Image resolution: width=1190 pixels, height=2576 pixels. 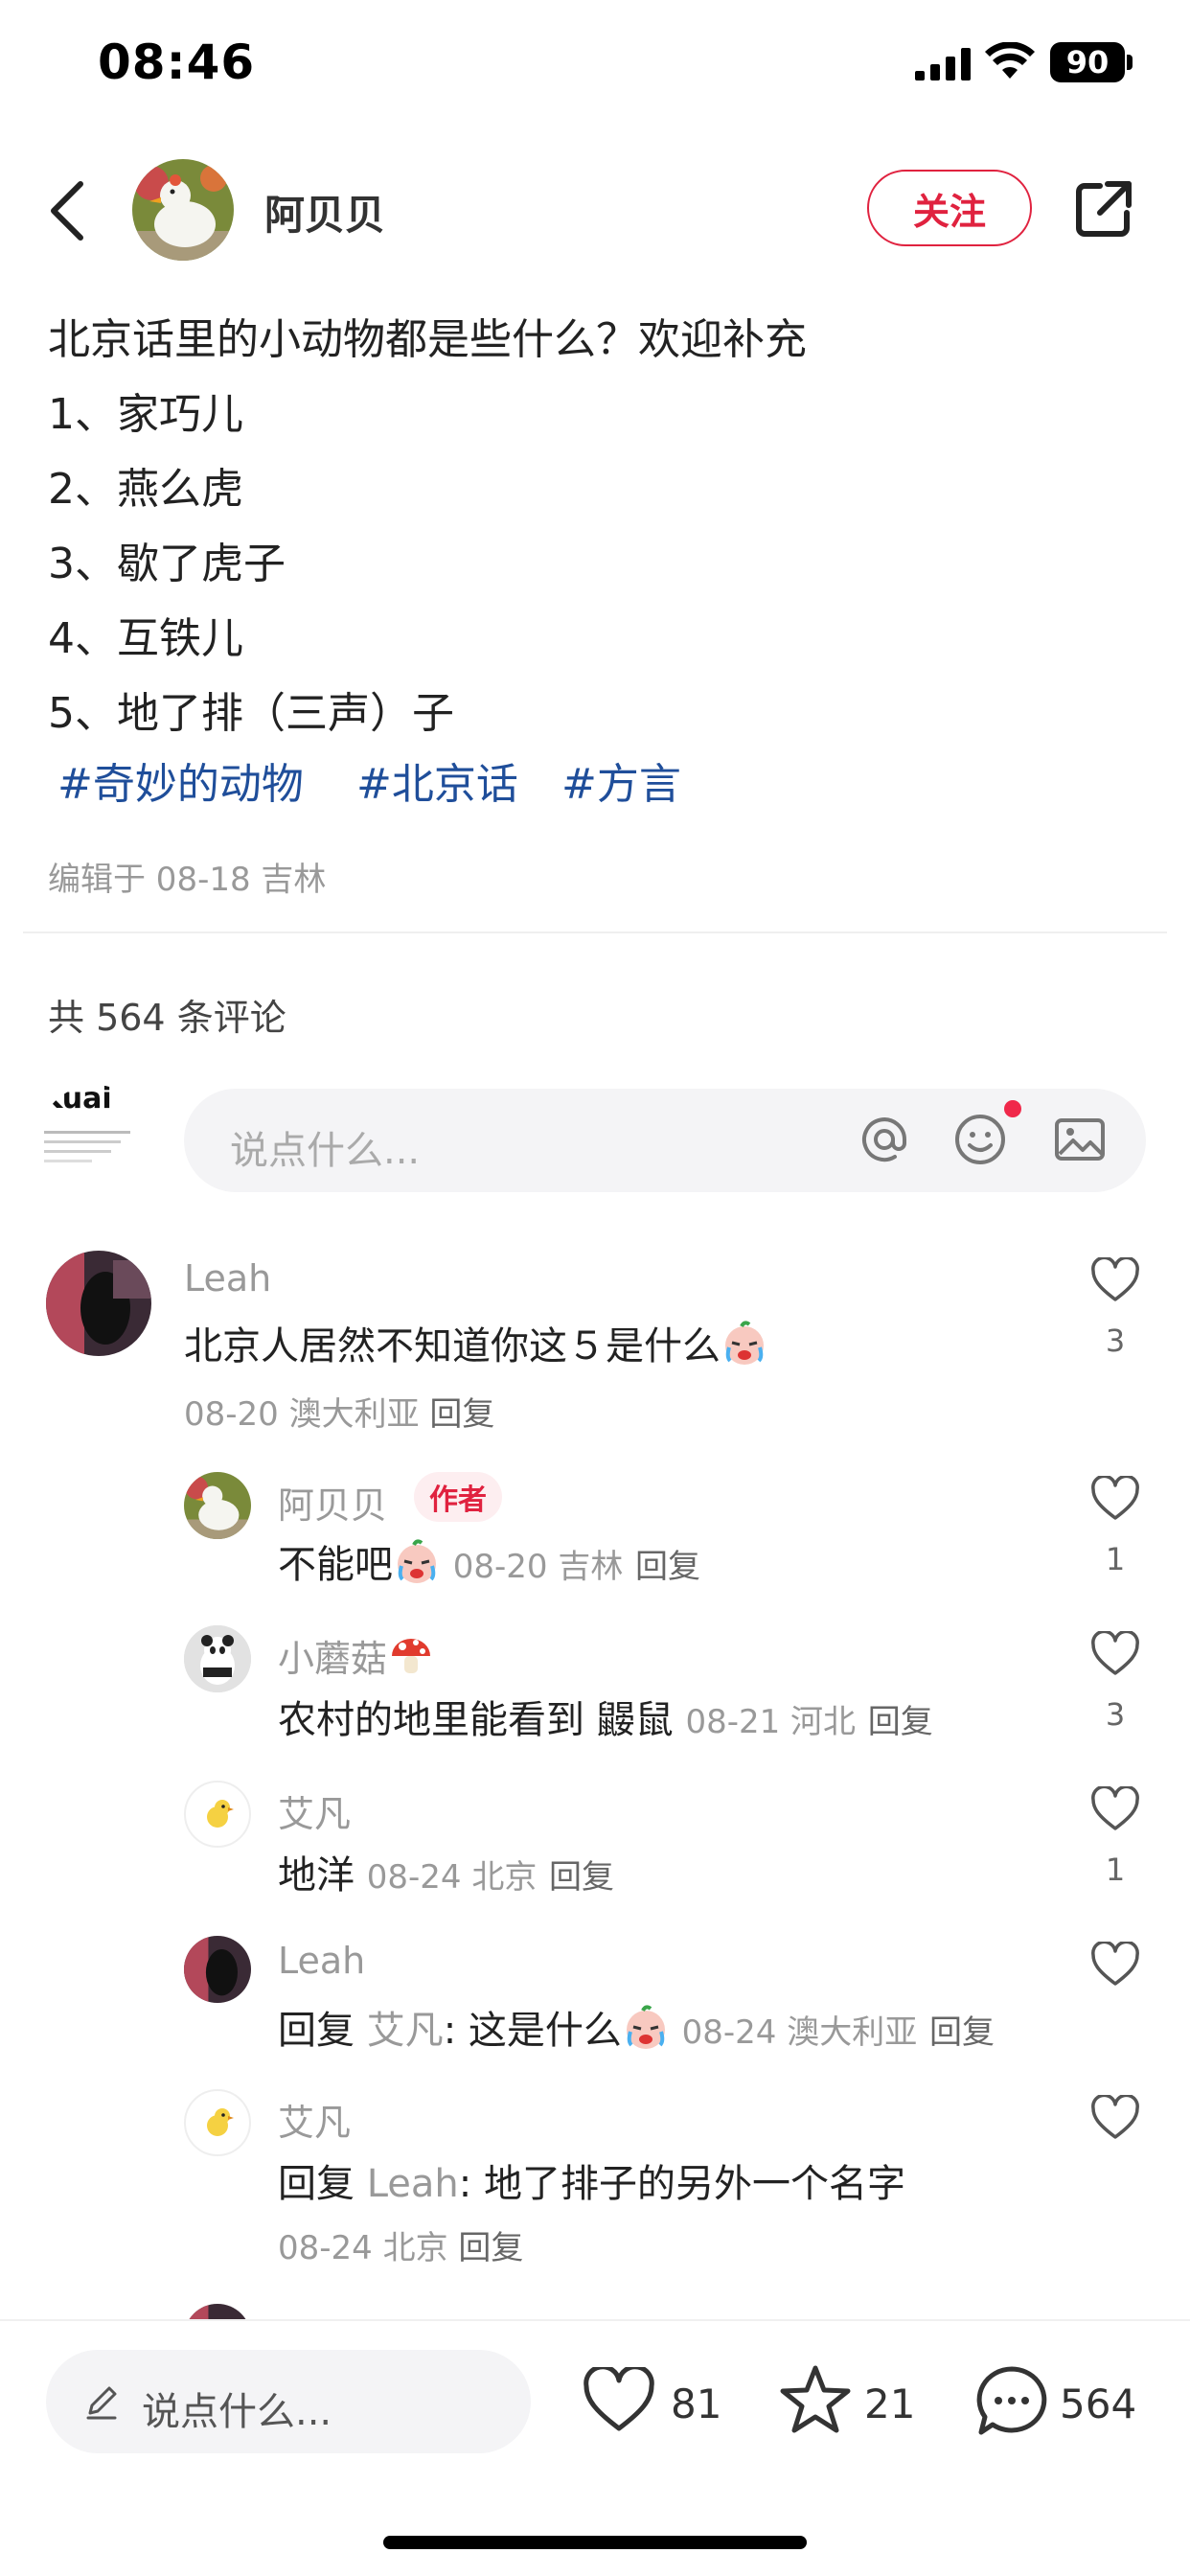 I want to click on edit-meta: 编辑于 08-18 吉林, so click(x=187, y=880).